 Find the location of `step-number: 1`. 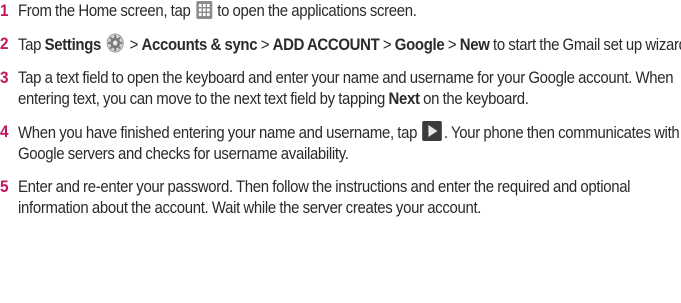

step-number: 1 is located at coordinates (4, 10).